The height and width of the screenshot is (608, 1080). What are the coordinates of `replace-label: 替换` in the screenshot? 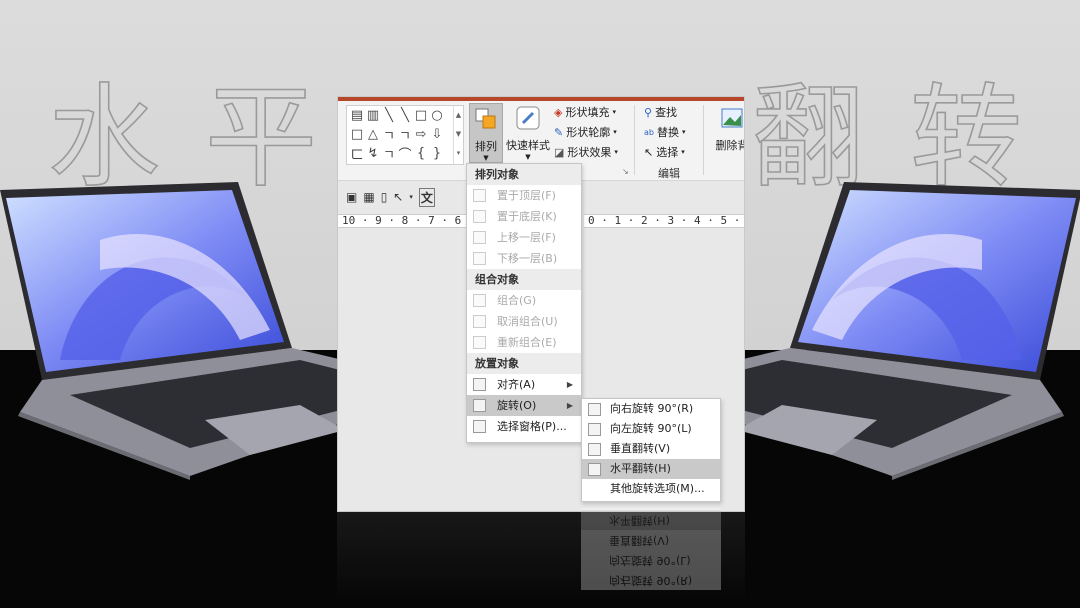 It's located at (667, 132).